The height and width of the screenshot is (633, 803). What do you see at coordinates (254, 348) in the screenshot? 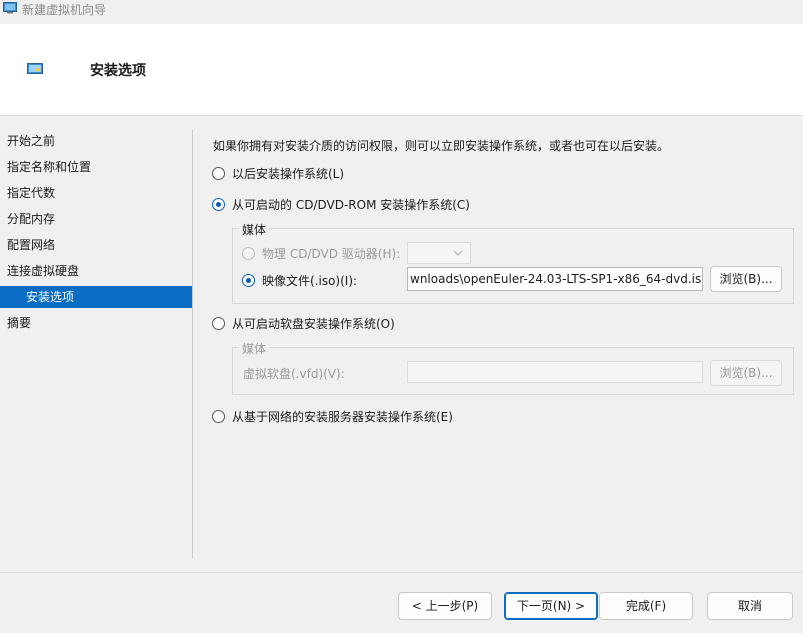
I see `floppy-media-legend: 媒体` at bounding box center [254, 348].